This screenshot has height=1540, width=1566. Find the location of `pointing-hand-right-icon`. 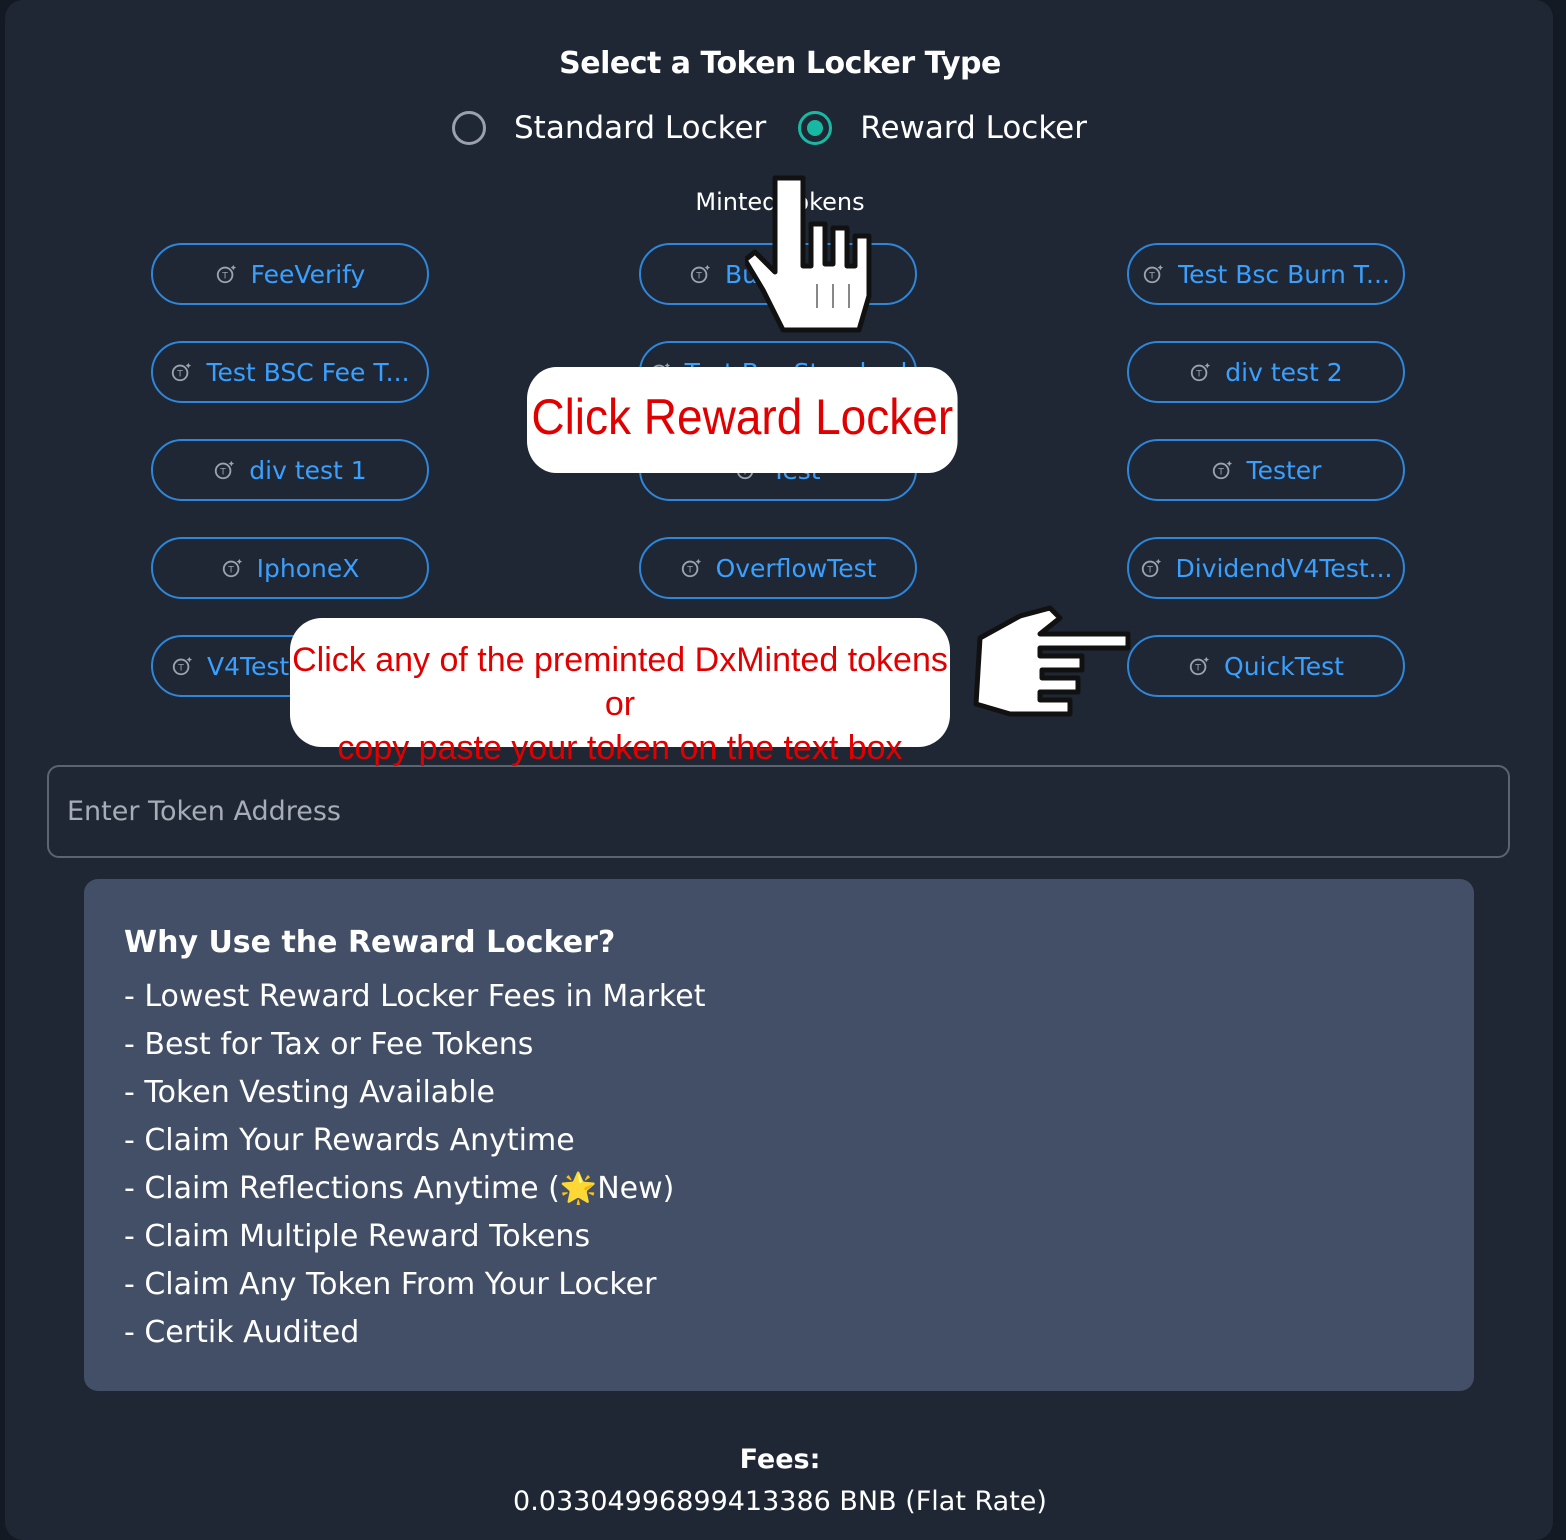

pointing-hand-right-icon is located at coordinates (1052, 661).